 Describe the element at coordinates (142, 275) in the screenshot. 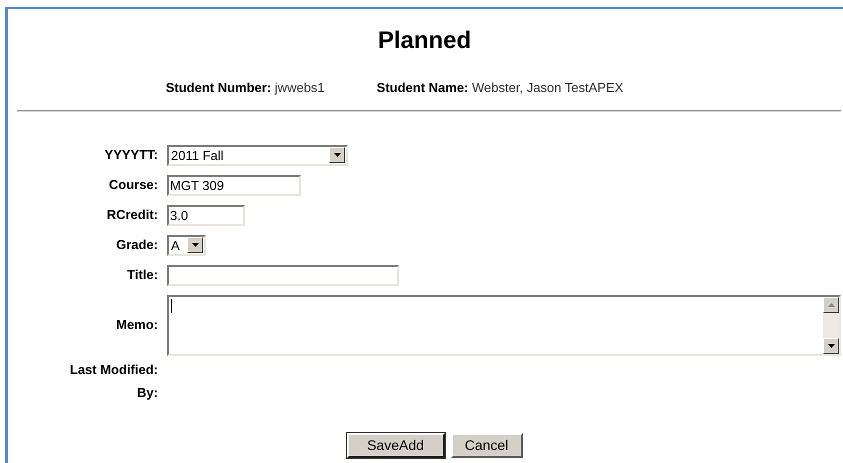

I see `field-label: Title:` at that location.